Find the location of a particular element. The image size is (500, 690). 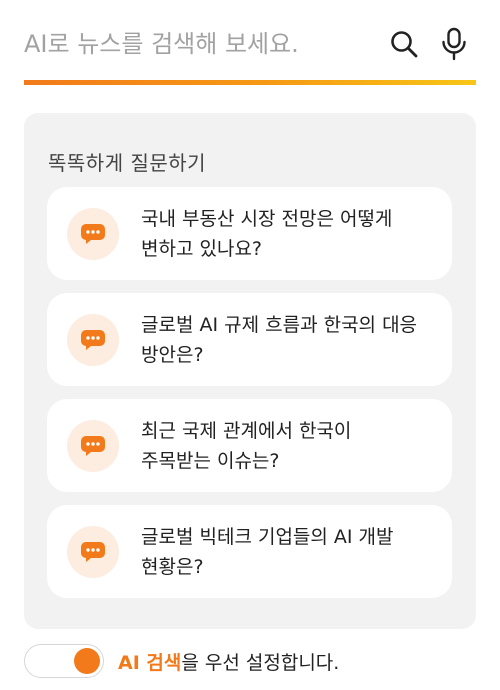

search-button is located at coordinates (404, 44).